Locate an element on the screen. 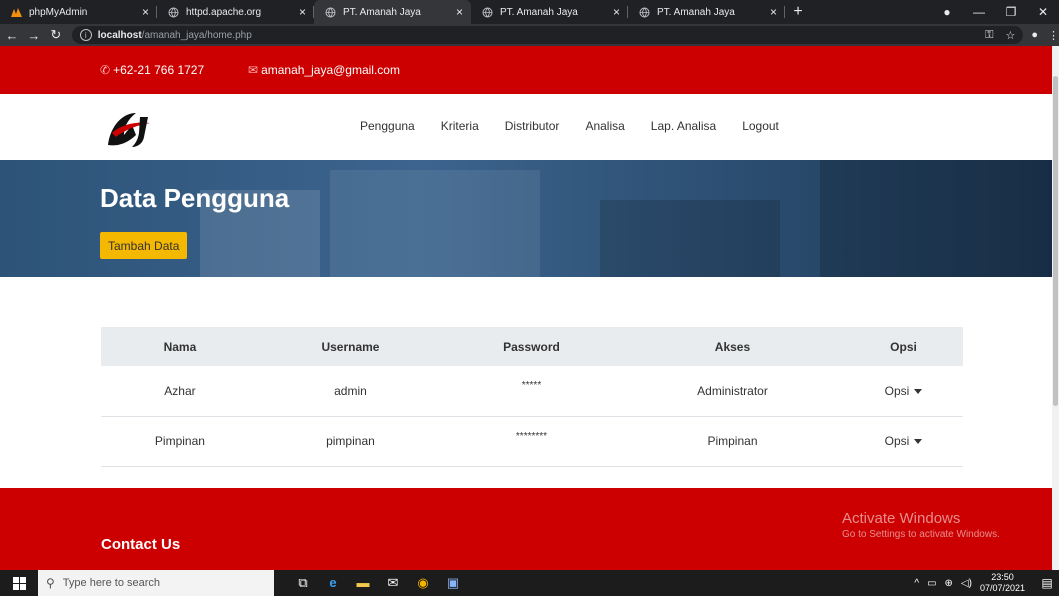 The height and width of the screenshot is (596, 1059). page-title: Data Pengguna is located at coordinates (195, 198).